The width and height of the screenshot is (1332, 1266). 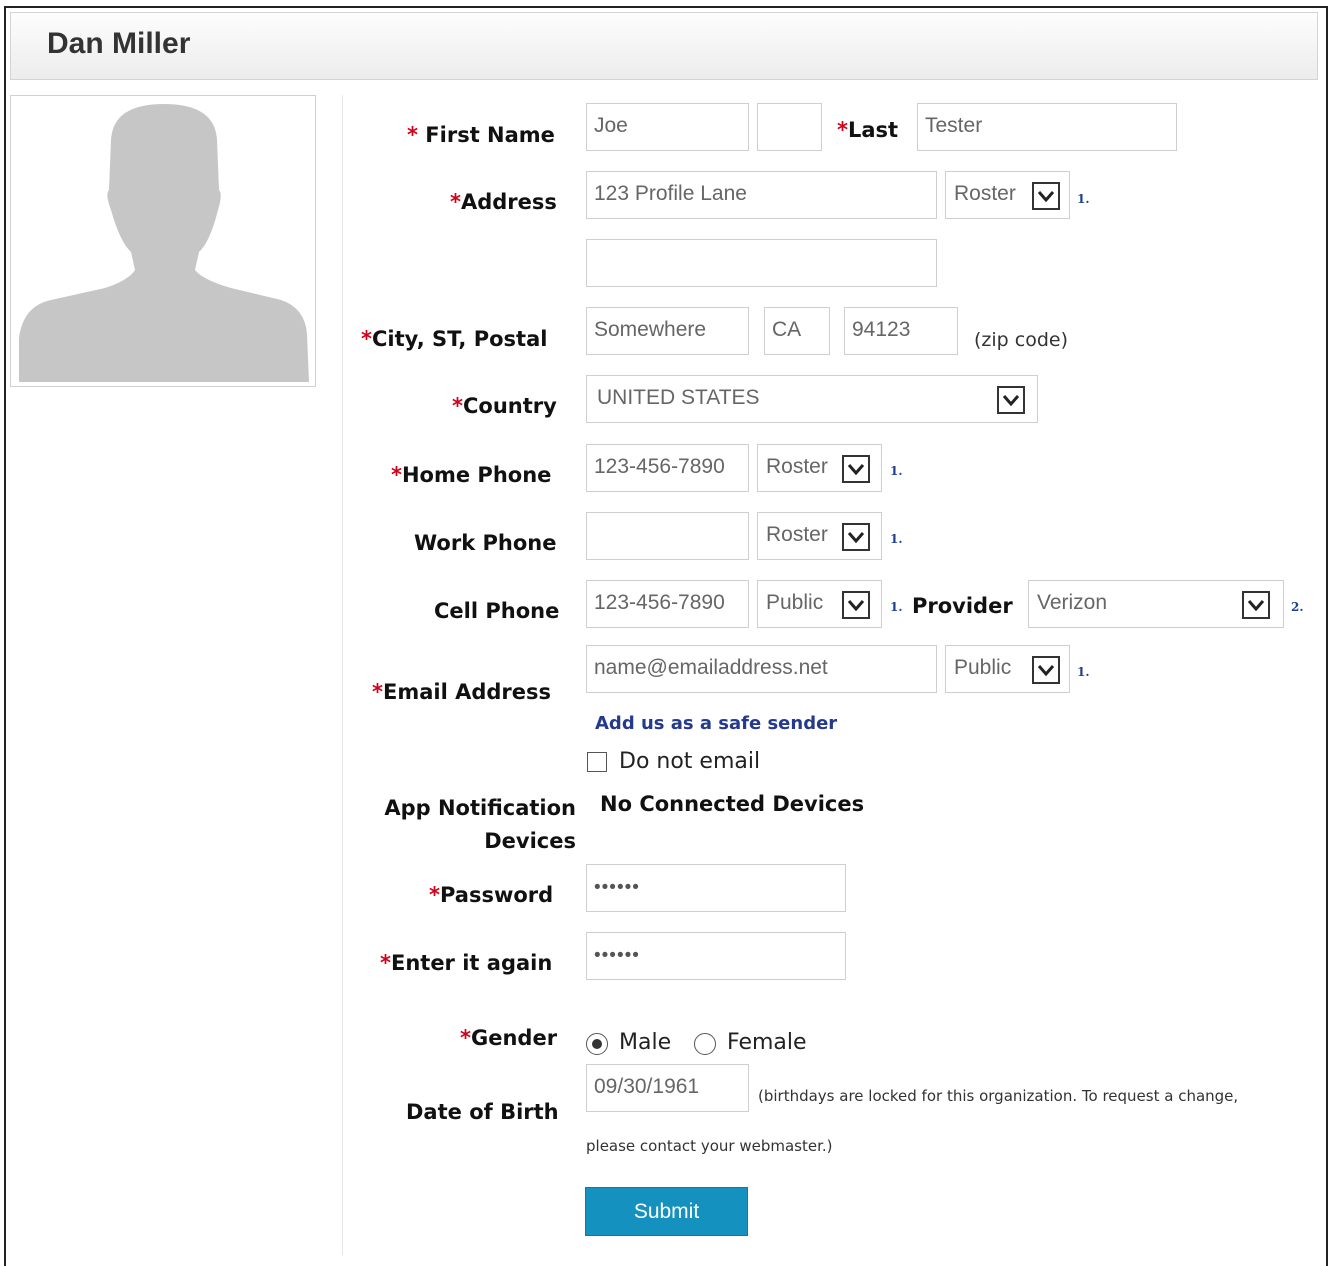 What do you see at coordinates (812, 399) in the screenshot?
I see `country-select: UNITED STATES` at bounding box center [812, 399].